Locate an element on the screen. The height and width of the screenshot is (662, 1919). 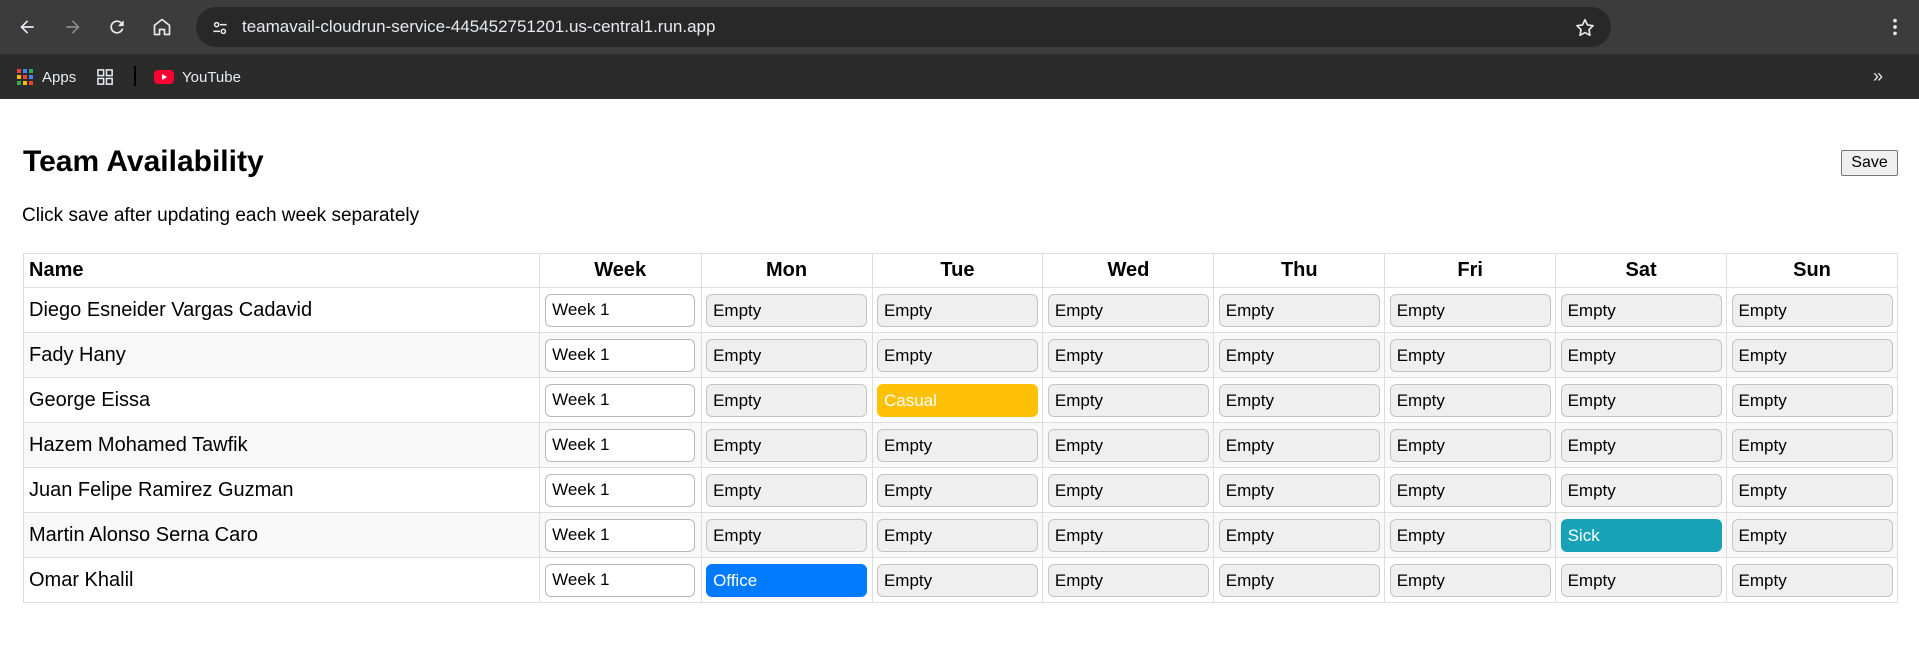
home-icon is located at coordinates (162, 27).